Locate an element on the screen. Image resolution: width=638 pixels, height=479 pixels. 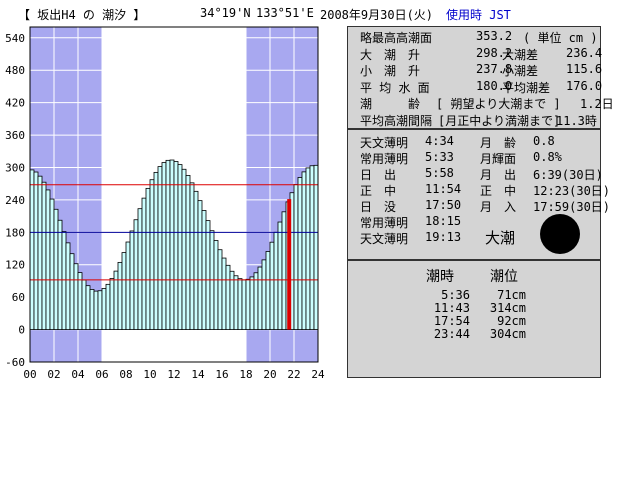
info-row: 大 潮 升 298.2 大潮差 236.4 is located at coordinates (475, 54).